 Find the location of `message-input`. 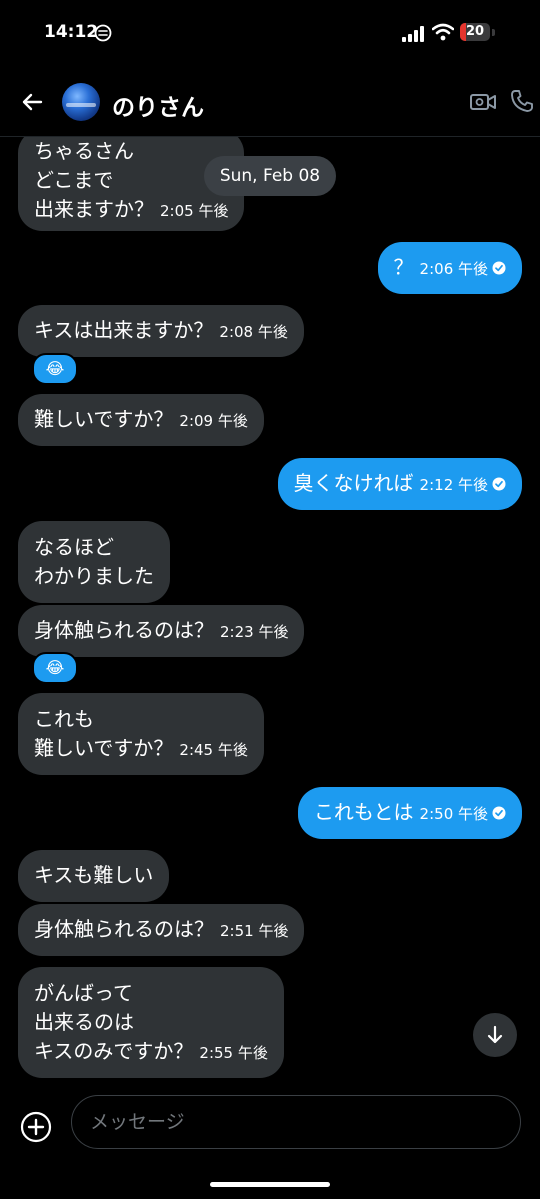

message-input is located at coordinates (296, 1122).